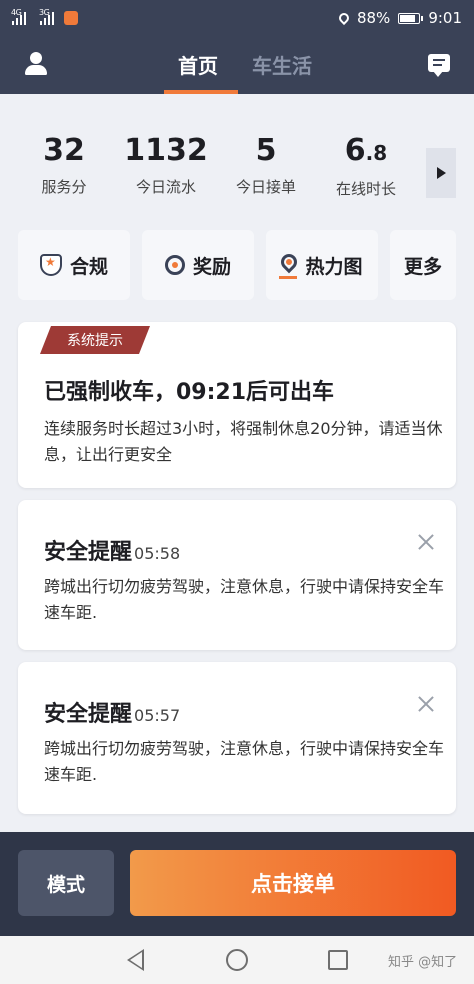 Image resolution: width=474 pixels, height=984 pixels. What do you see at coordinates (373, 18) in the screenshot?
I see `battery-percent: 88%` at bounding box center [373, 18].